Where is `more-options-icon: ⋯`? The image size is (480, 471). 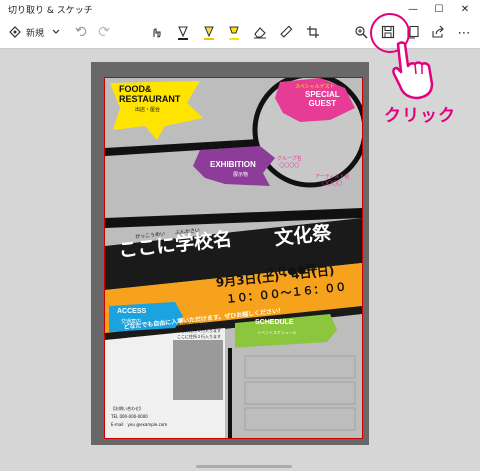
more-options-icon: ⋯ is located at coordinates (464, 34).